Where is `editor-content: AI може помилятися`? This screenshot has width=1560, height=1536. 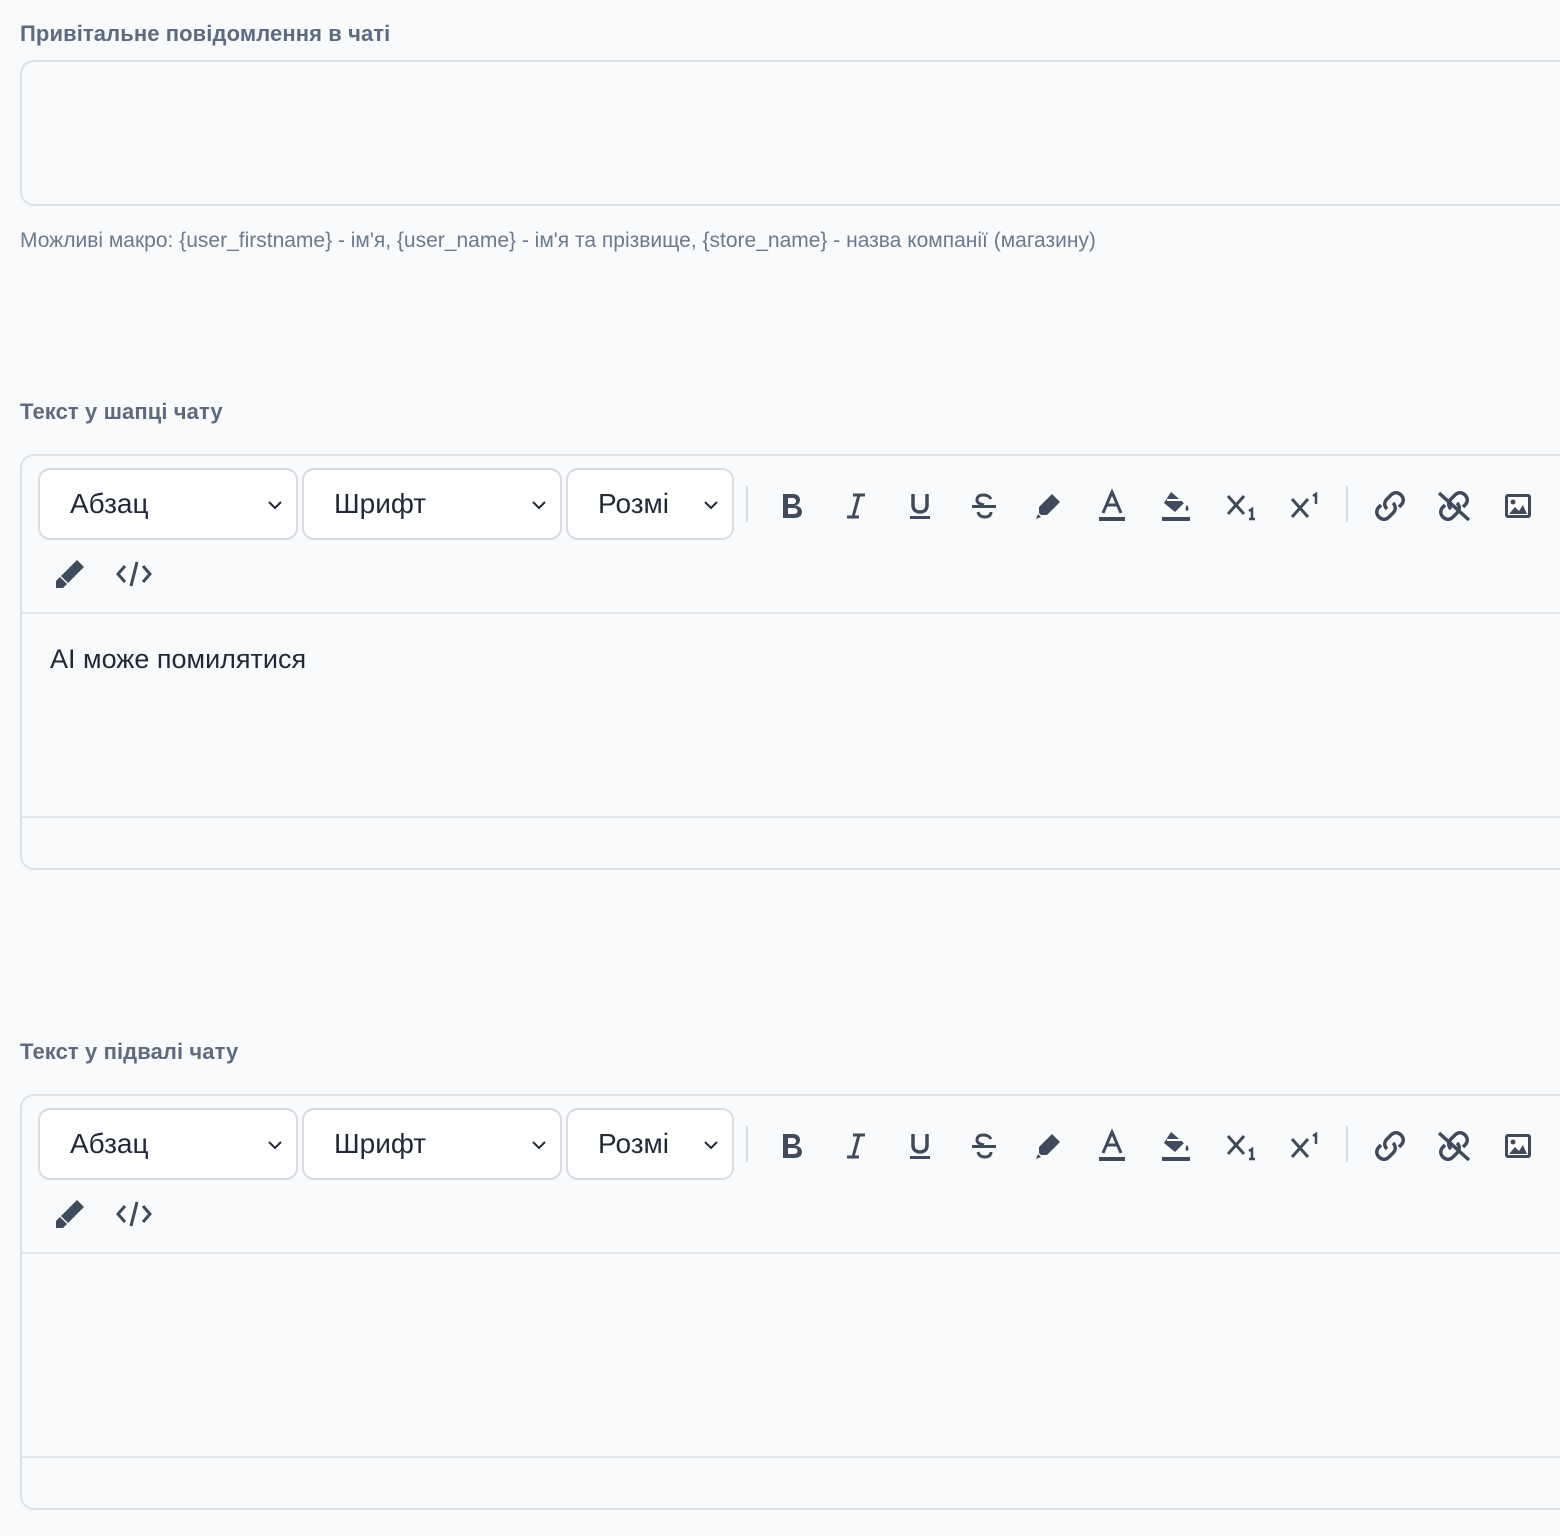 editor-content: AI може помилятися is located at coordinates (791, 715).